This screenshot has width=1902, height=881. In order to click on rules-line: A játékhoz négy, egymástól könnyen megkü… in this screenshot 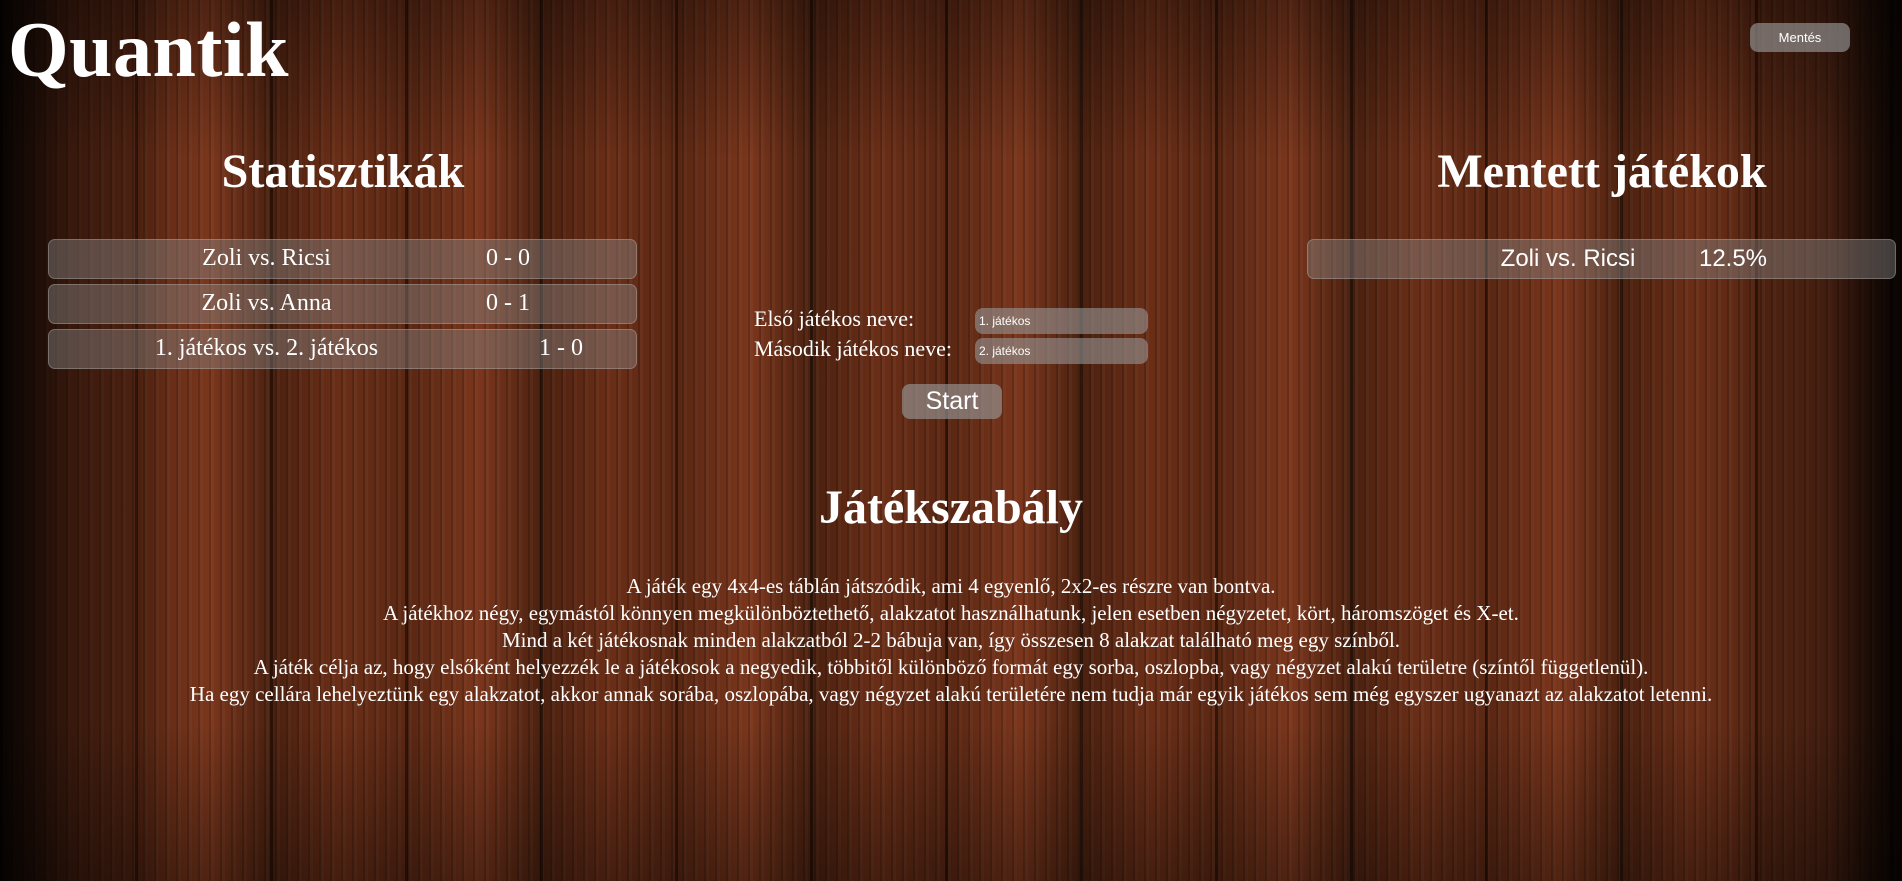, I will do `click(951, 613)`.